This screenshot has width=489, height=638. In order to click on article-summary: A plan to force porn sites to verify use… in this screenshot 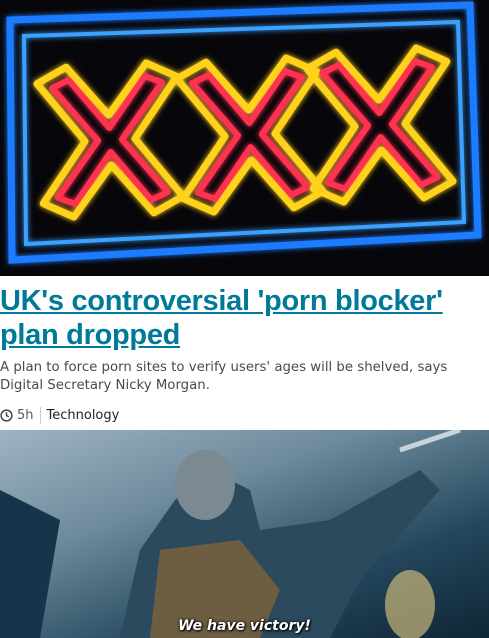, I will do `click(224, 376)`.